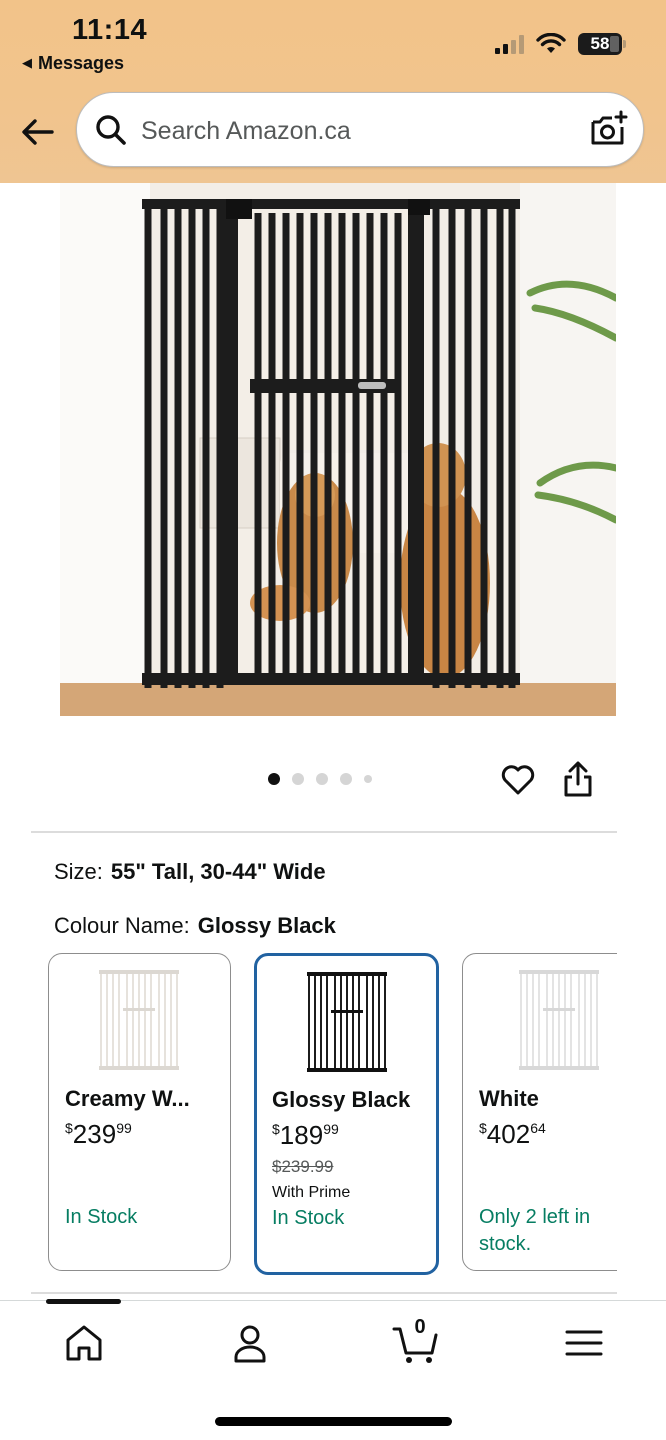 This screenshot has width=666, height=1440. What do you see at coordinates (303, 1166) in the screenshot?
I see `swatch-was-price: $239.99` at bounding box center [303, 1166].